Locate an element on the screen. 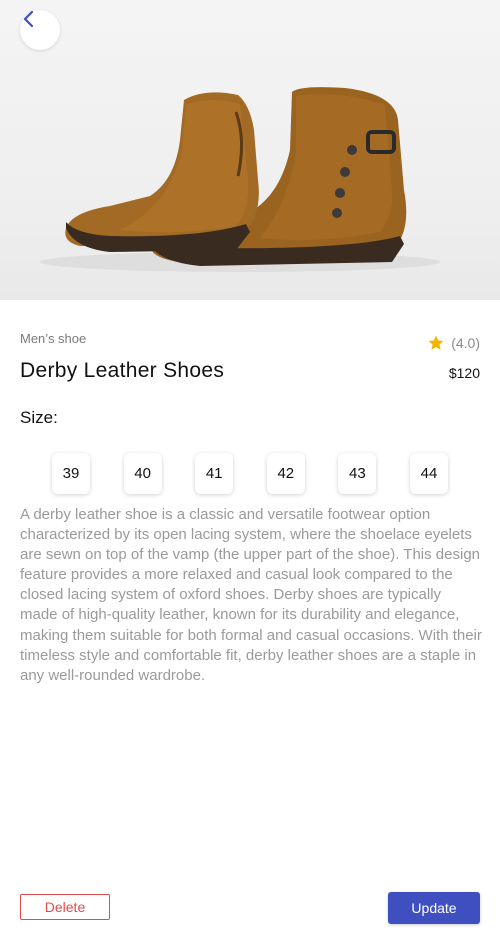  size-option-42: 42 is located at coordinates (285, 473).